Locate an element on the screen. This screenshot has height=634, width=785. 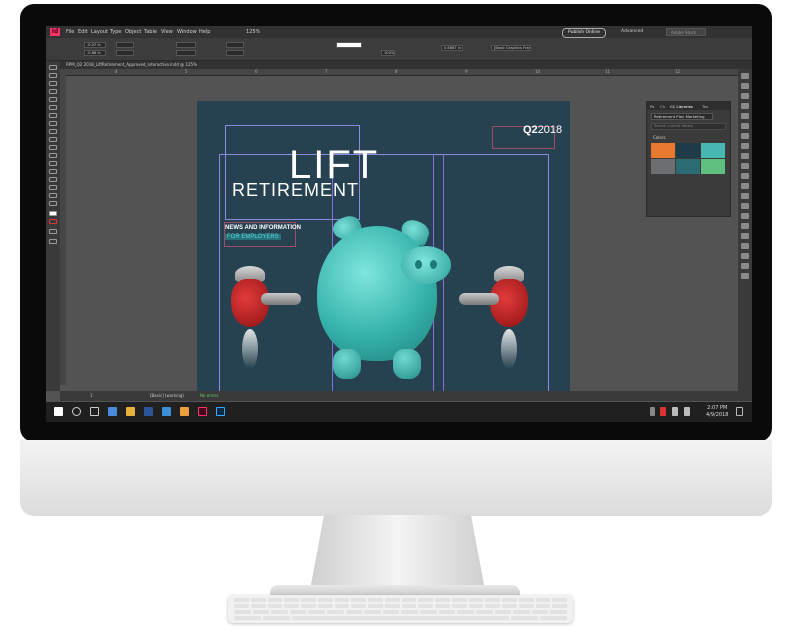
menu-file: File is located at coordinates (70, 32).